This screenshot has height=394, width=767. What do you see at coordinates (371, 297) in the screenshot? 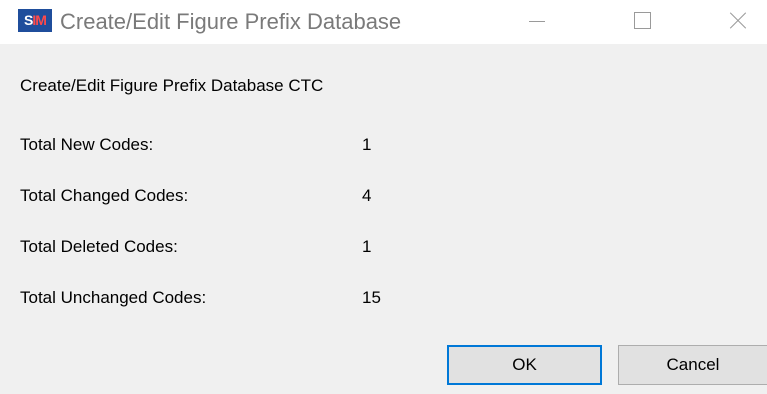
I see `total-unchanged-codes-value: 15` at bounding box center [371, 297].